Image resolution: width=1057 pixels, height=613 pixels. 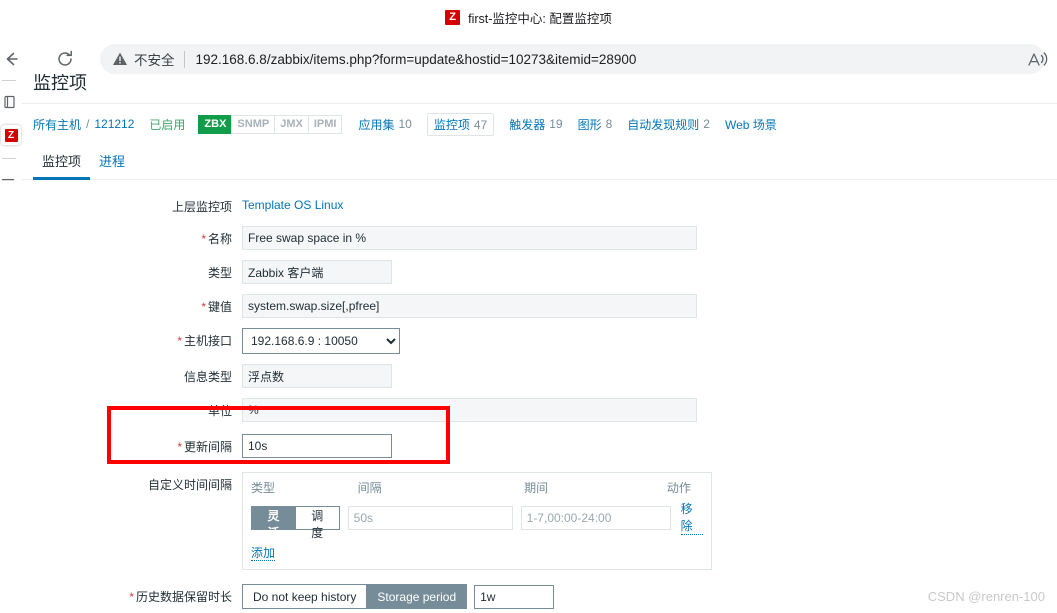 I want to click on browser-tab-title: first-监控中心: 配置监控项, so click(x=540, y=18).